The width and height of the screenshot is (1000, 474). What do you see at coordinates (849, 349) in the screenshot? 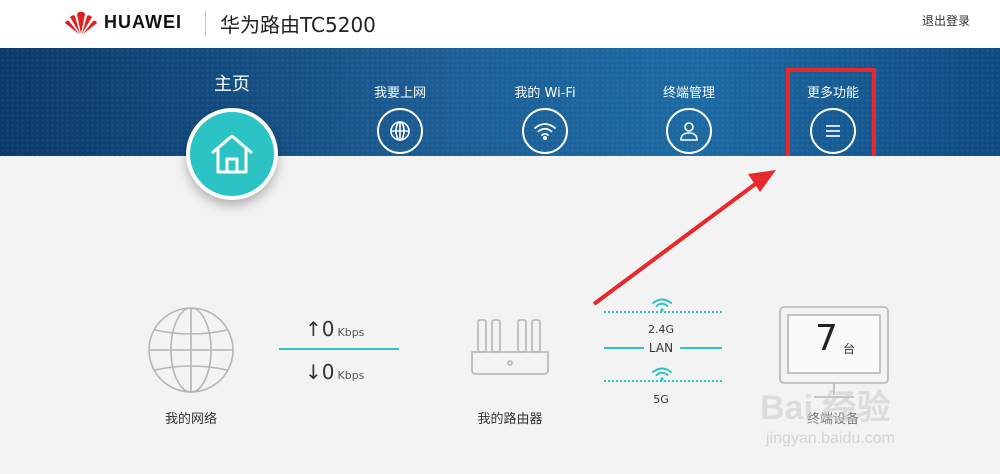
I see `device-unit: 台` at bounding box center [849, 349].